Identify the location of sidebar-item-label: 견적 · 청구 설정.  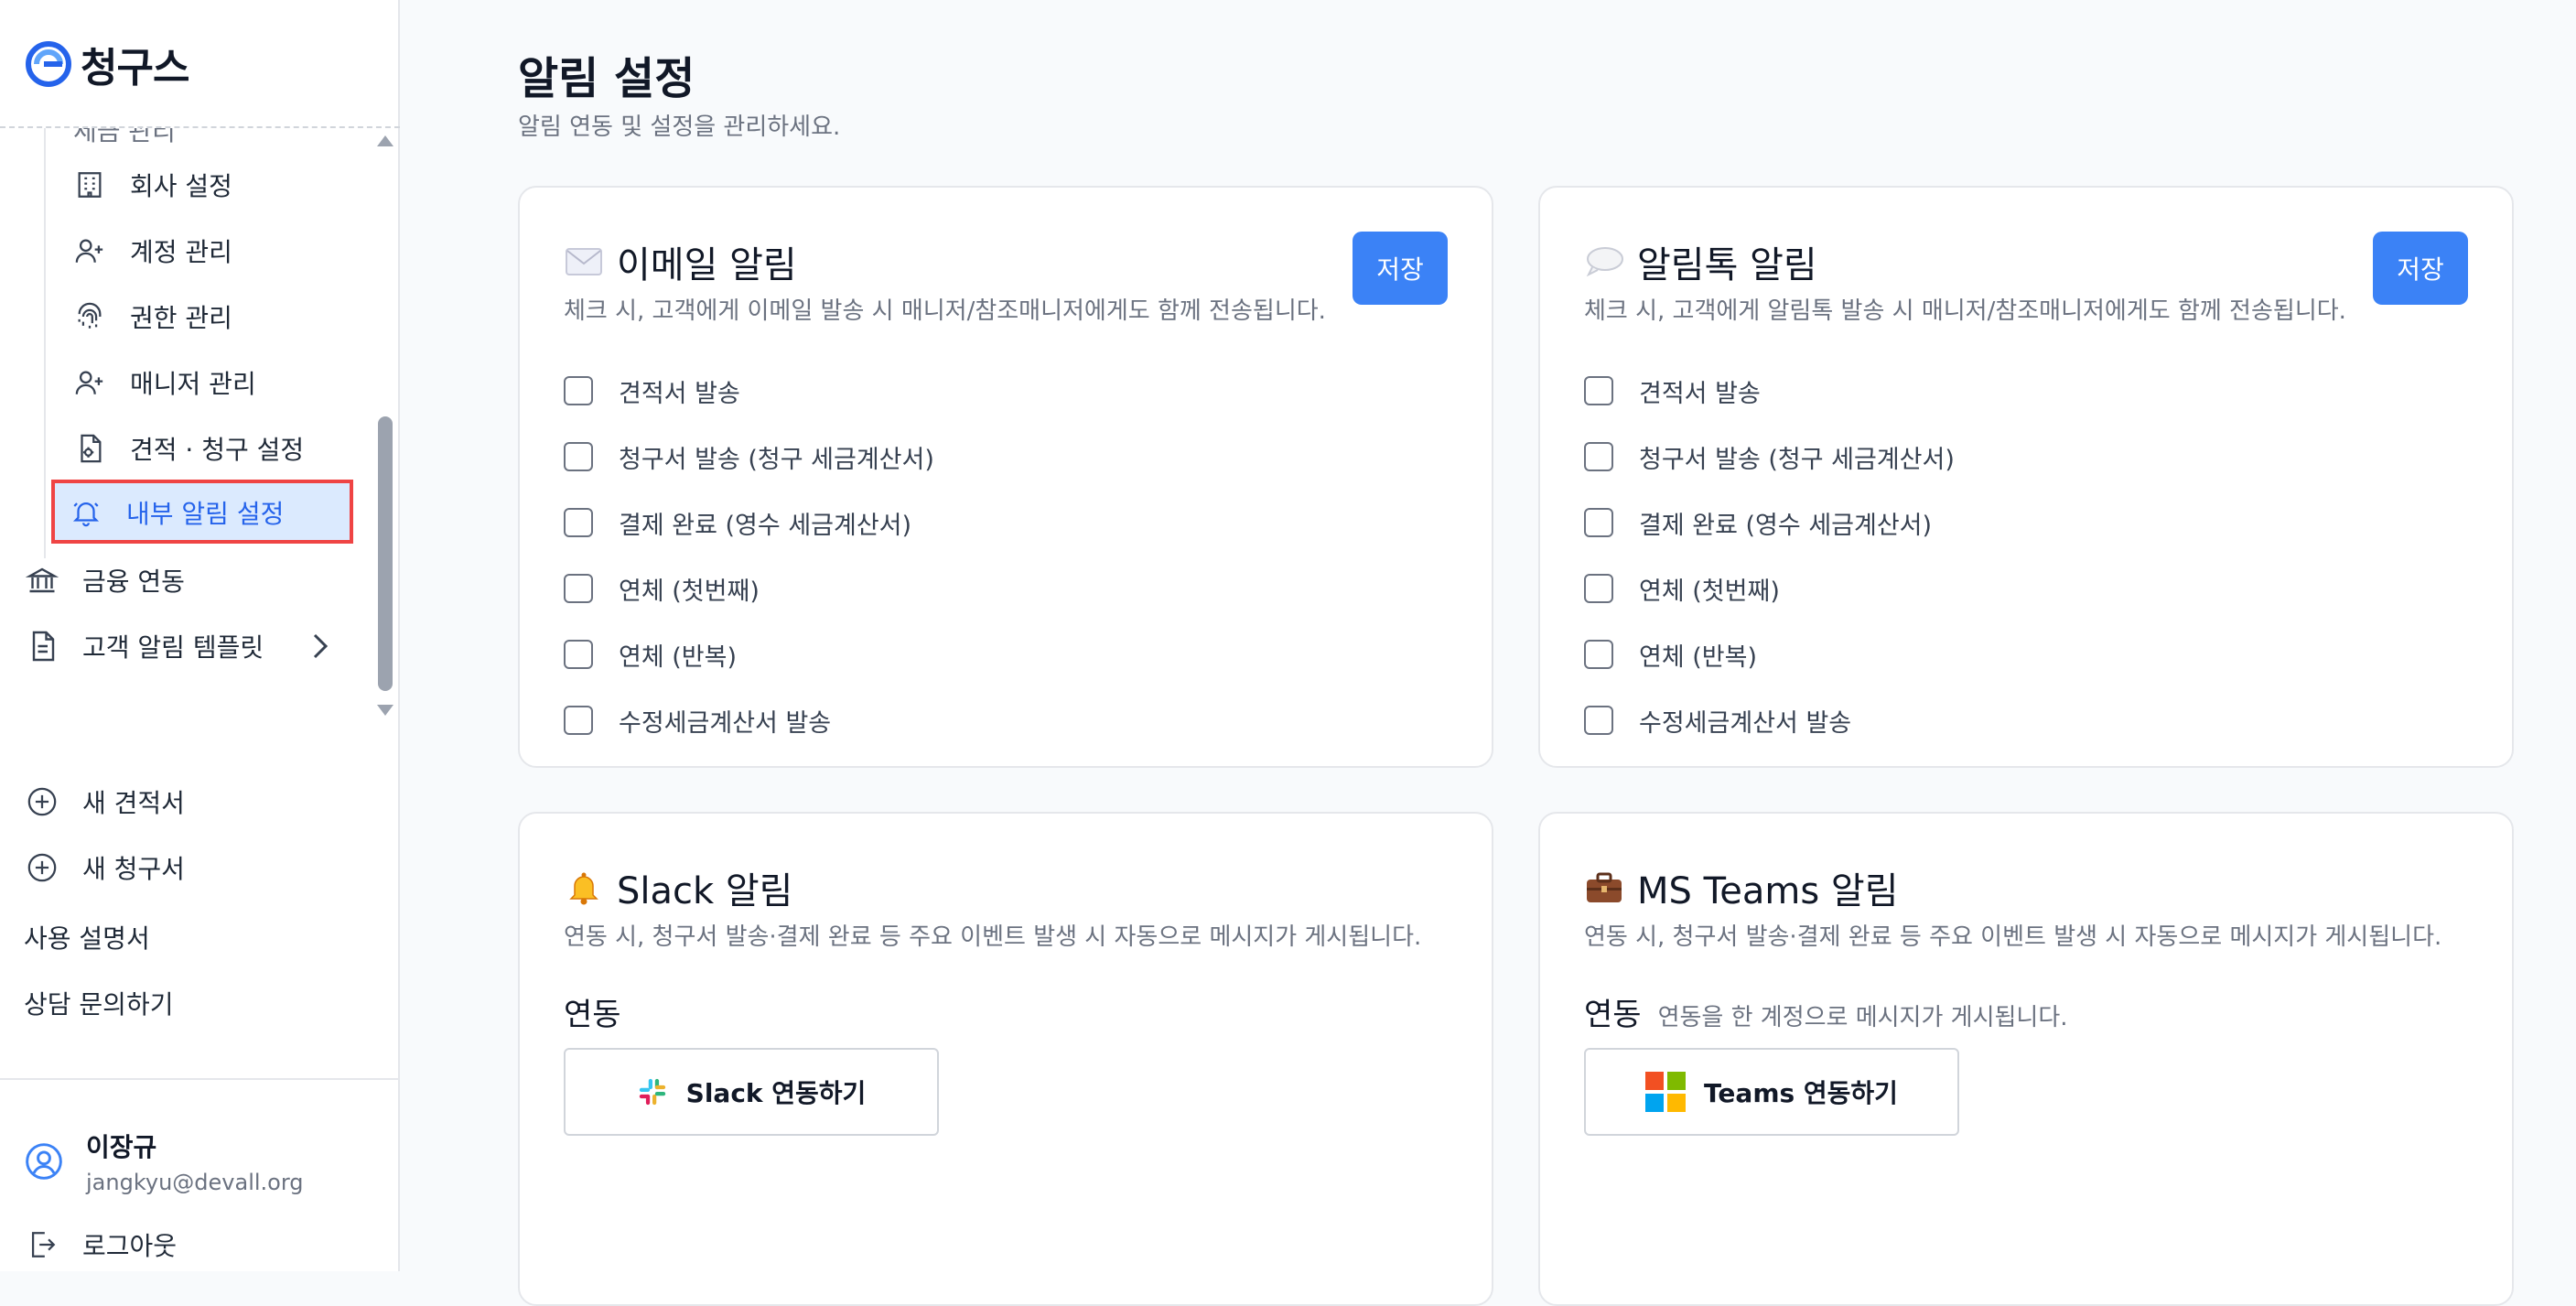
(217, 450).